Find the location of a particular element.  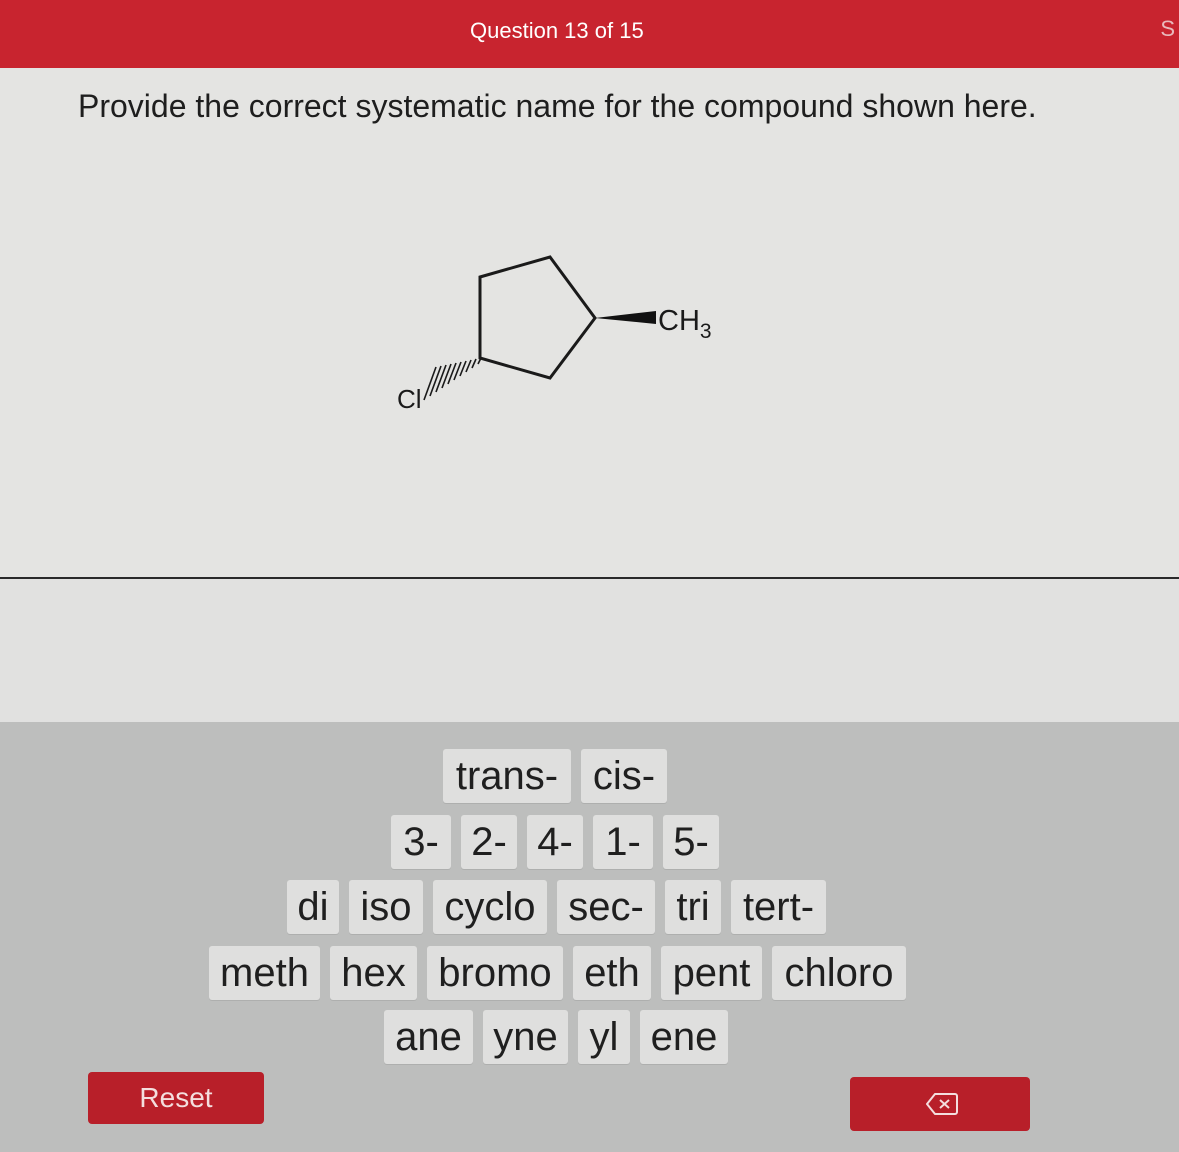

tile-locant-1: 1- is located at coordinates (623, 842).